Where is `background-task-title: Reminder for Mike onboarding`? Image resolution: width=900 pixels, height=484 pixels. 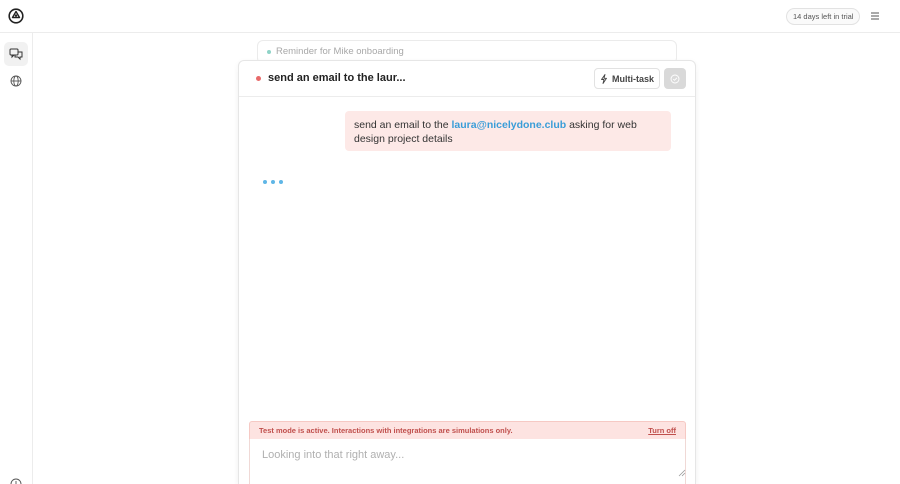
background-task-title: Reminder for Mike onboarding is located at coordinates (340, 51).